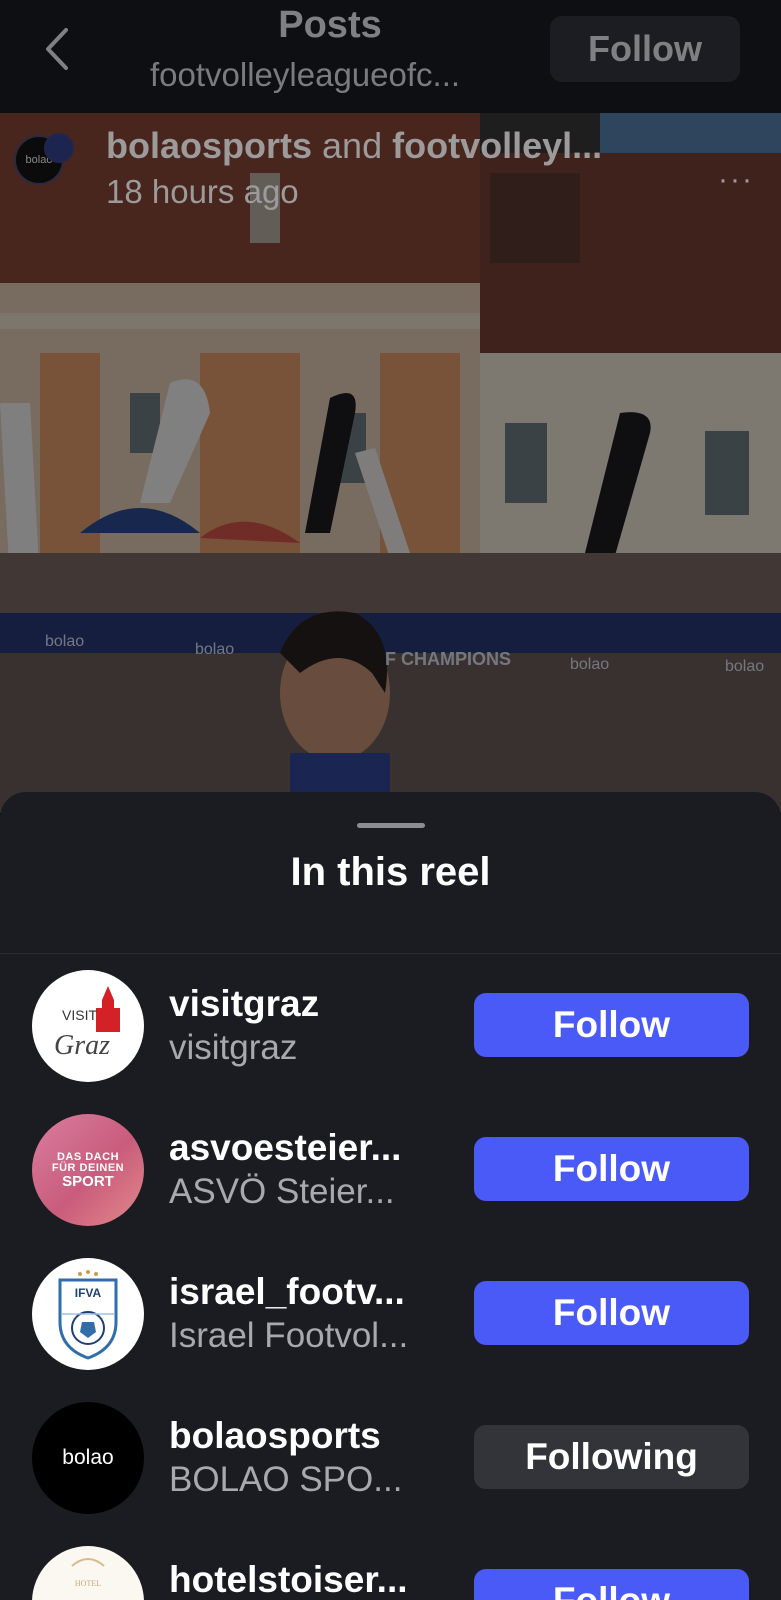 The width and height of the screenshot is (781, 1600). Describe the element at coordinates (390, 1030) in the screenshot. I see `account-row-visitgraz: VISIT Graz visitgraz visitgraz Follow` at that location.